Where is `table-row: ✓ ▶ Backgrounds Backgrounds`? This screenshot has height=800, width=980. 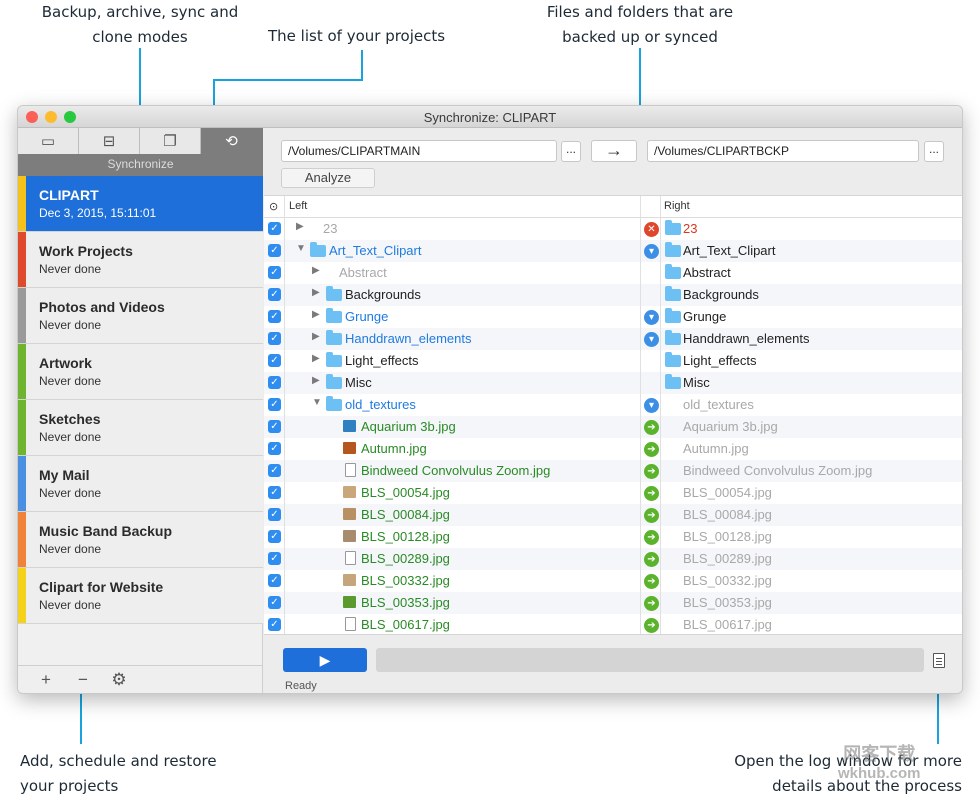 table-row: ✓ ▶ Backgrounds Backgrounds is located at coordinates (613, 295).